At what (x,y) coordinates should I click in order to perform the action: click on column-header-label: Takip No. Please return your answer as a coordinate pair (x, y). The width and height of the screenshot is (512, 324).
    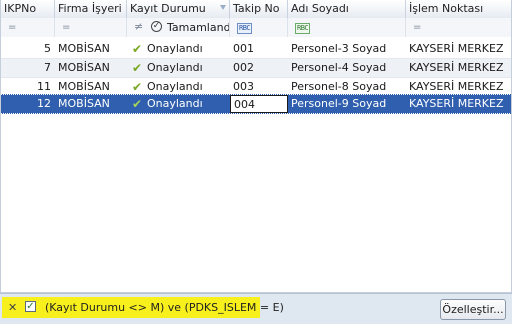
    Looking at the image, I should click on (256, 8).